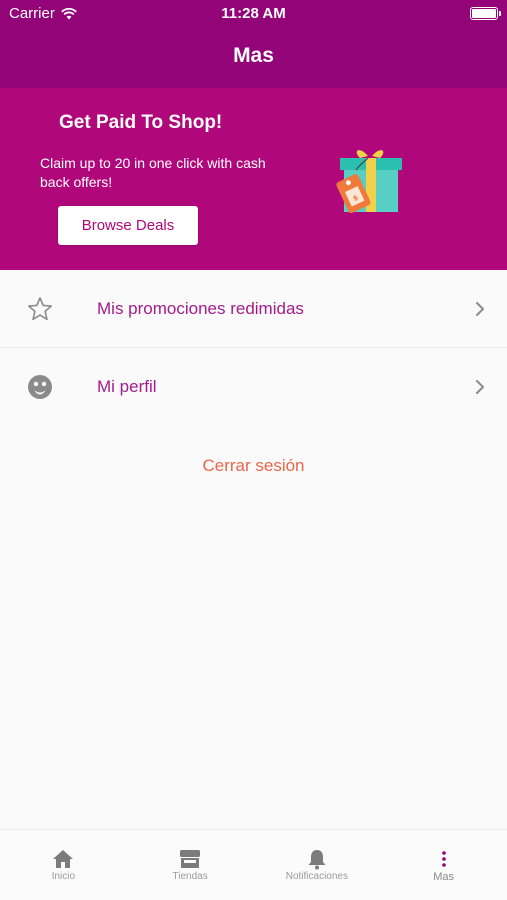 The image size is (507, 900). What do you see at coordinates (63, 859) in the screenshot?
I see `home-icon` at bounding box center [63, 859].